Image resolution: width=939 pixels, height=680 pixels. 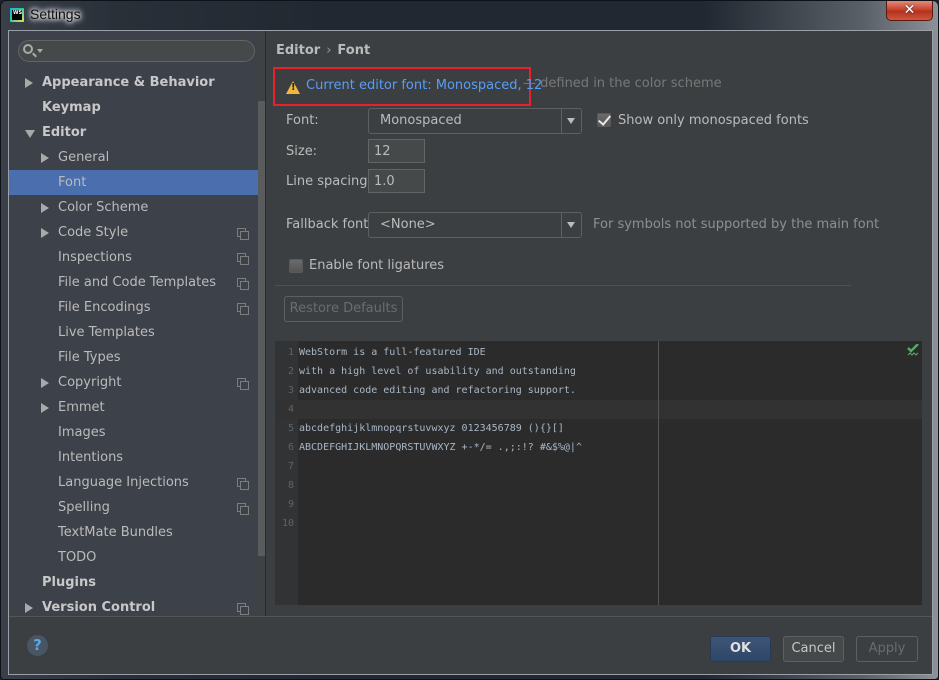 What do you see at coordinates (261, 328) in the screenshot?
I see `sidebar-scrollbar-thumb` at bounding box center [261, 328].